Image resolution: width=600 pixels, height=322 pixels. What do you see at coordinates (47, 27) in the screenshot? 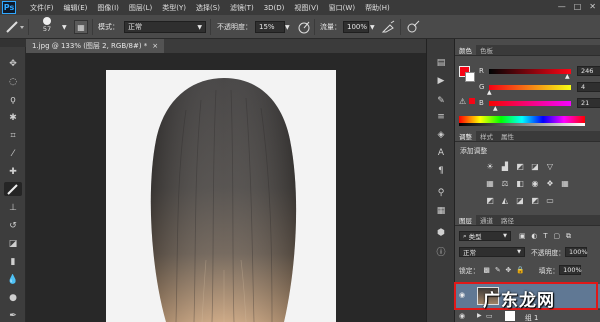
I see `brush-size-picker: 57` at bounding box center [47, 27].